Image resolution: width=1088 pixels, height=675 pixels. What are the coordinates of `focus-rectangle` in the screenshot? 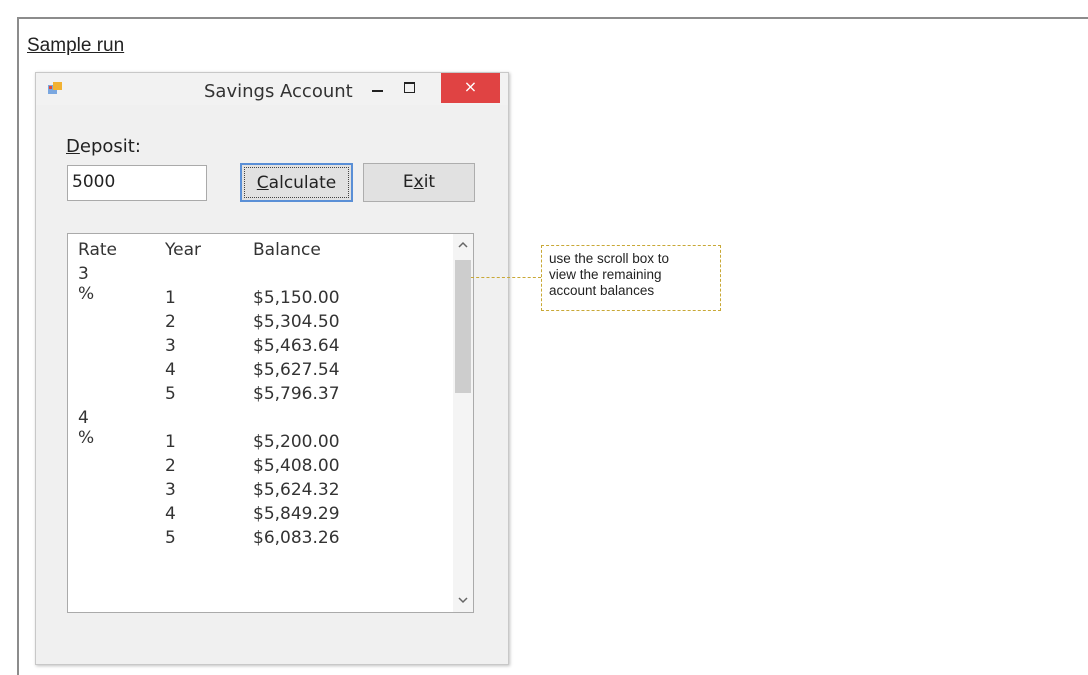 It's located at (296, 182).